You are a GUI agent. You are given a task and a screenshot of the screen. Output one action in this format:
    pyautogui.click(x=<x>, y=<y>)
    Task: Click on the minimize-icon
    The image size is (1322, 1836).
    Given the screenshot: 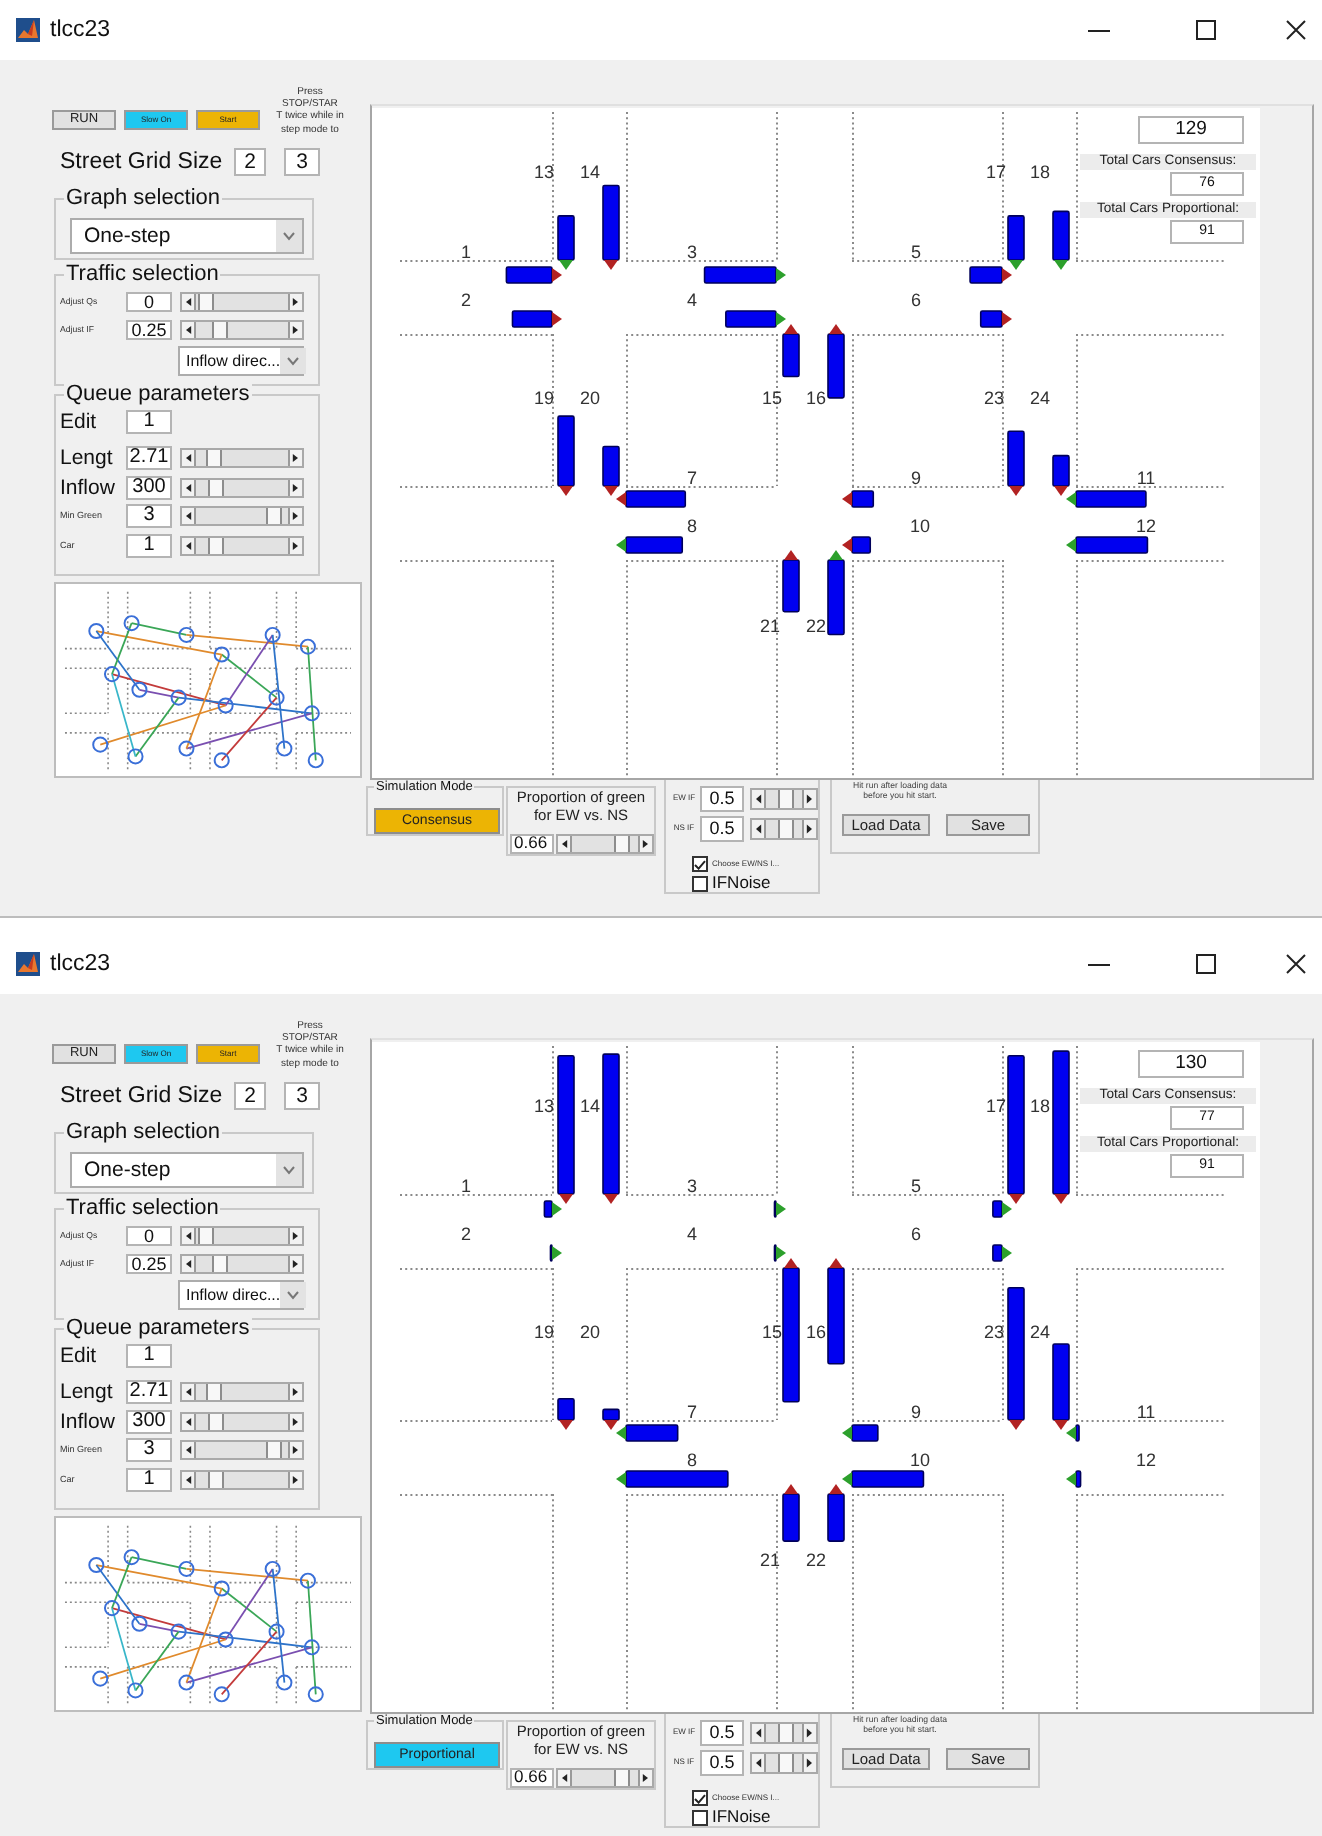 What is the action you would take?
    pyautogui.click(x=1099, y=964)
    